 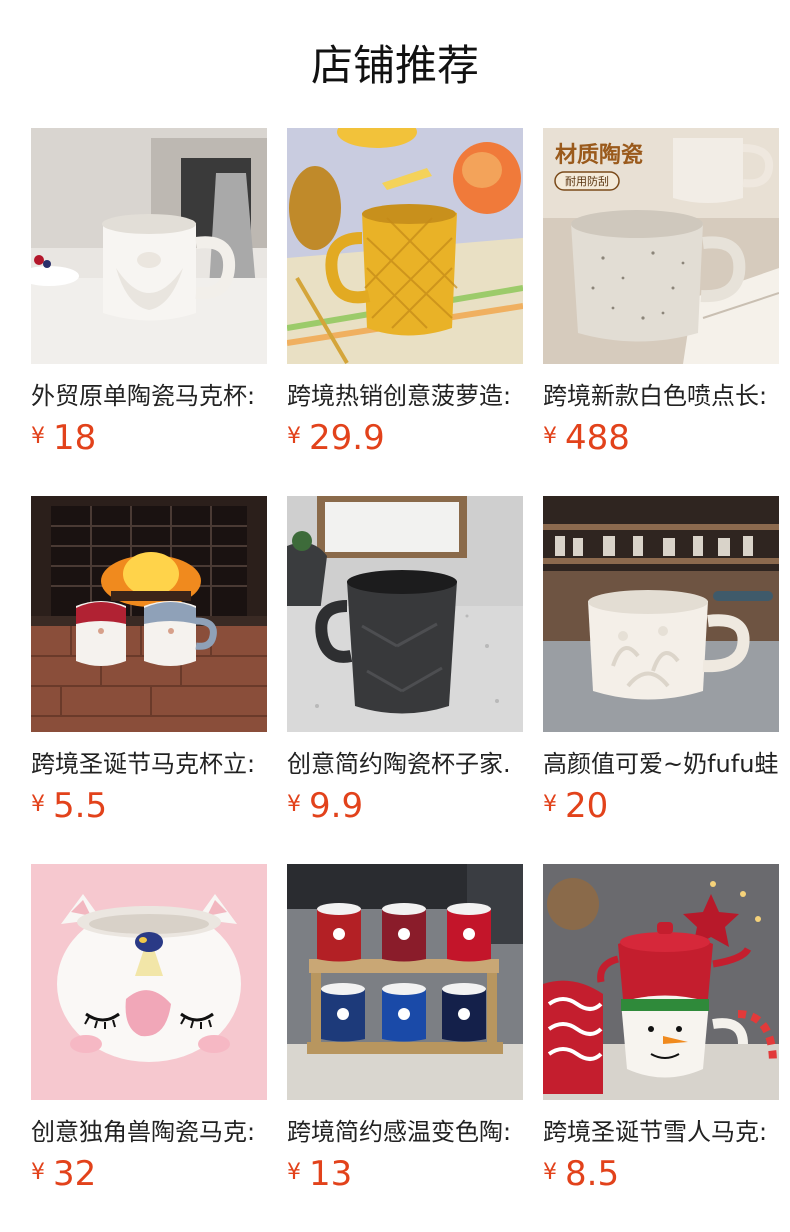 I want to click on product-card: 跨境简约感温变色陶: ¥13, so click(x=405, y=1029).